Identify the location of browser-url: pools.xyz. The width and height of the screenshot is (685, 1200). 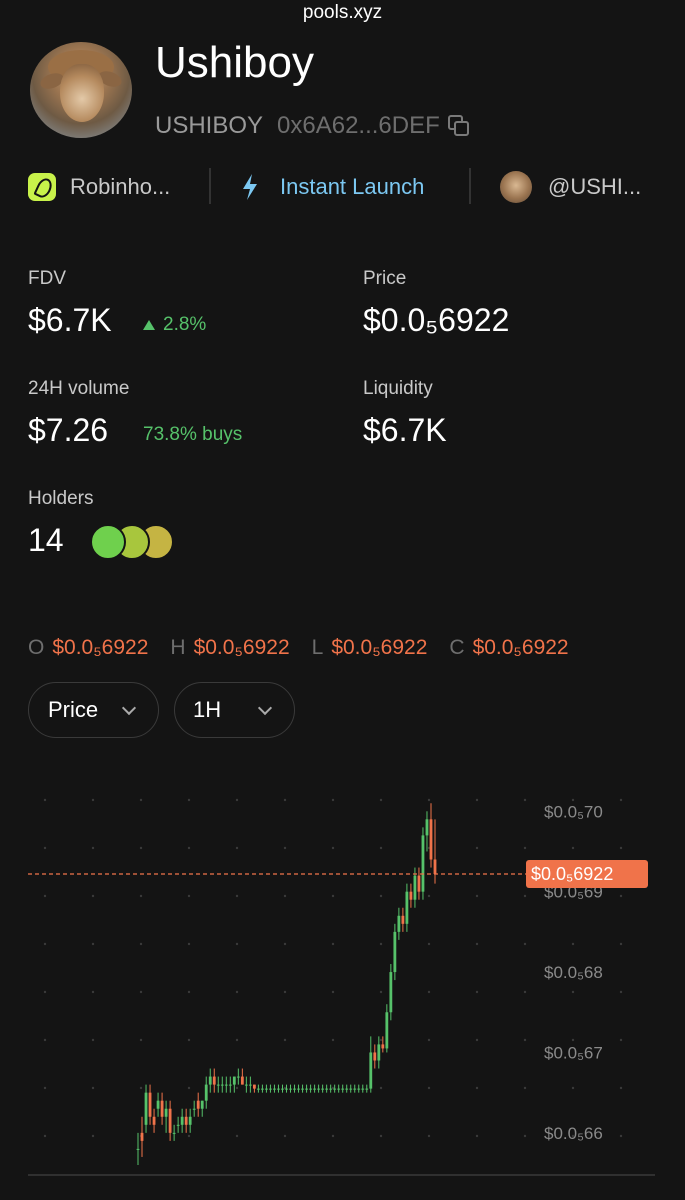
(342, 13).